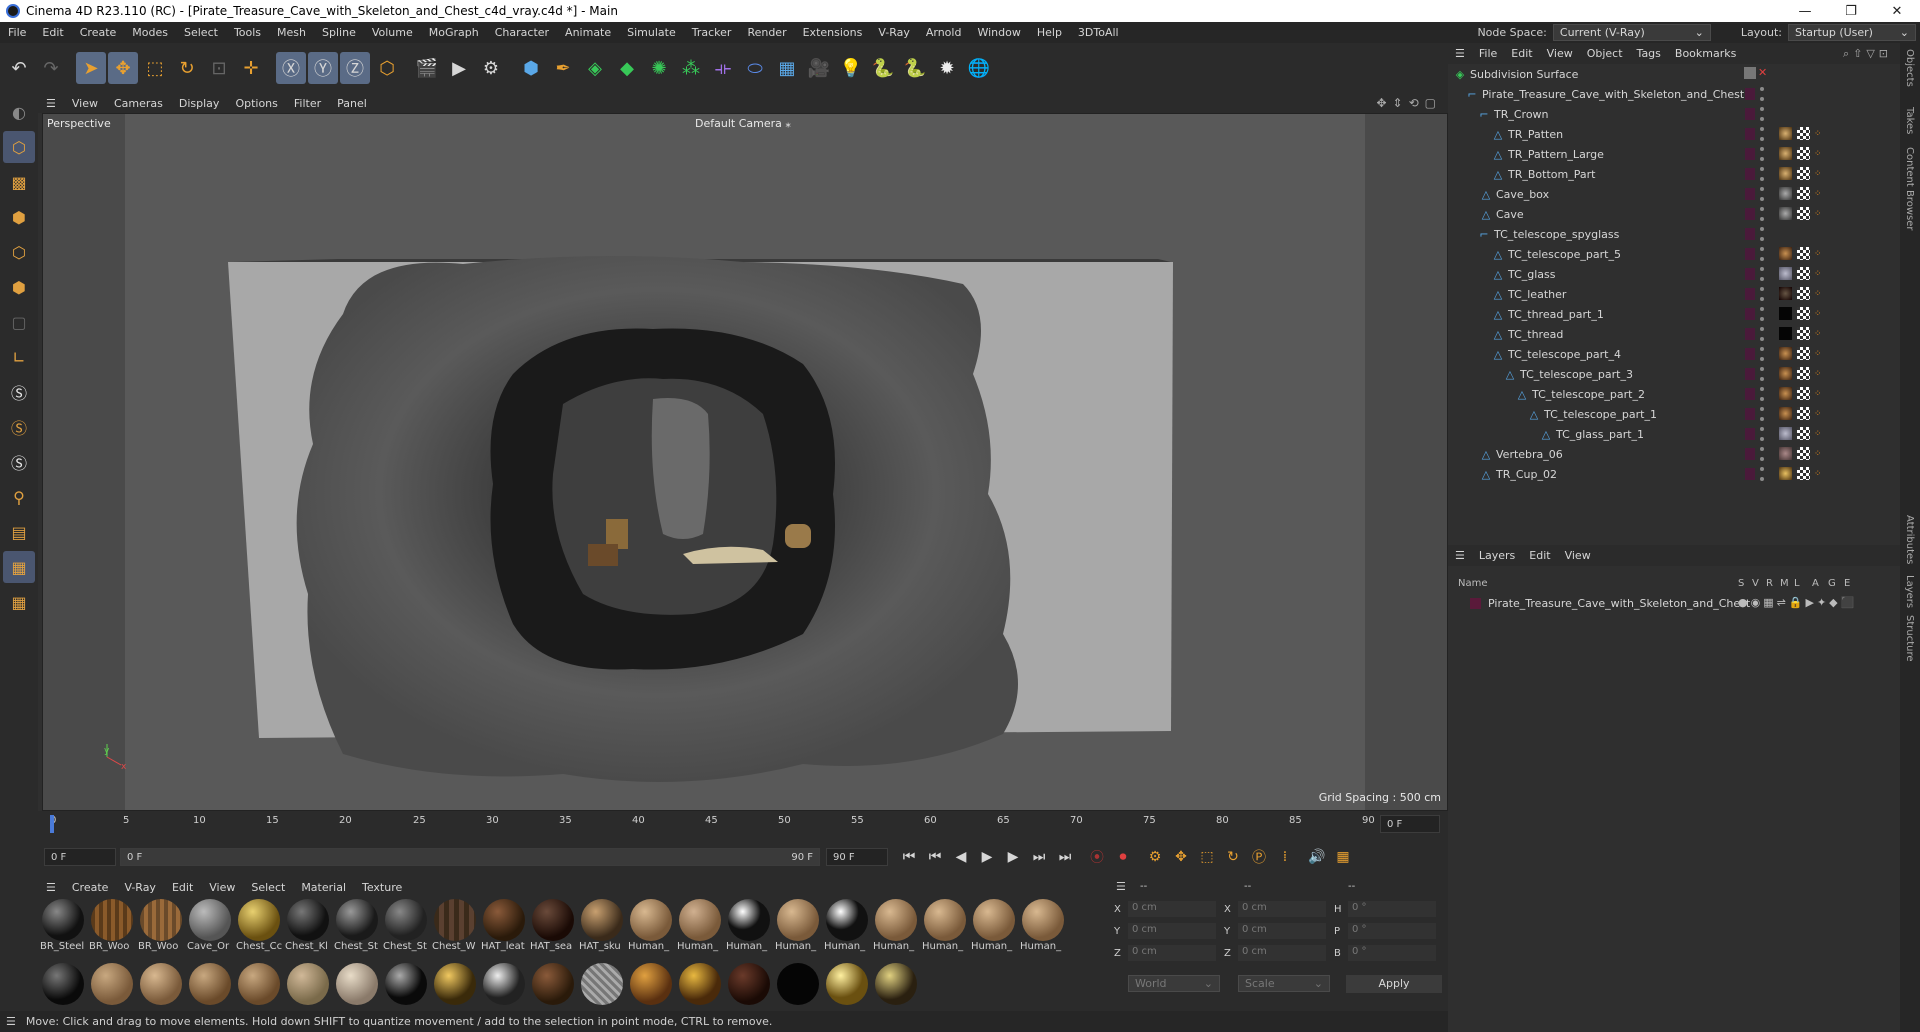 The width and height of the screenshot is (1920, 1032). What do you see at coordinates (1909, 539) in the screenshot?
I see `tab-attributes: Attributes` at bounding box center [1909, 539].